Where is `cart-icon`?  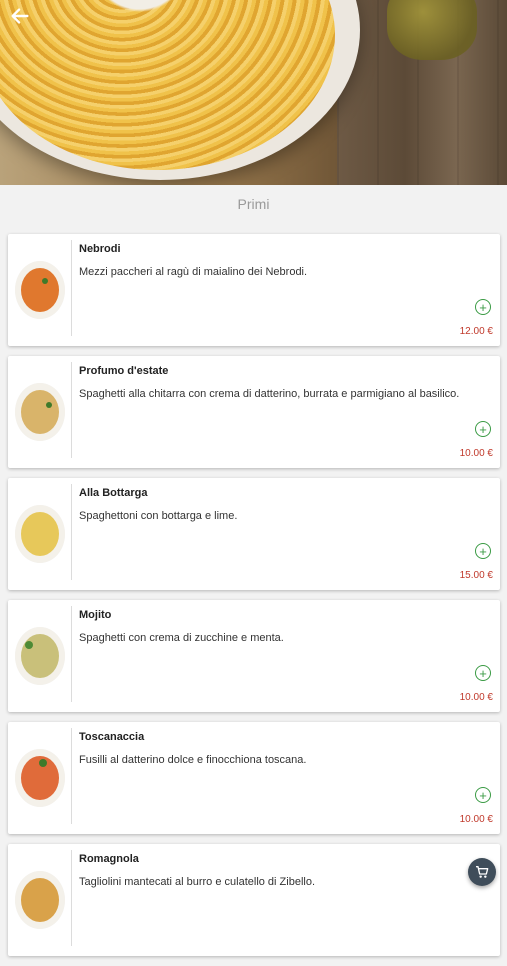
cart-icon is located at coordinates (482, 872).